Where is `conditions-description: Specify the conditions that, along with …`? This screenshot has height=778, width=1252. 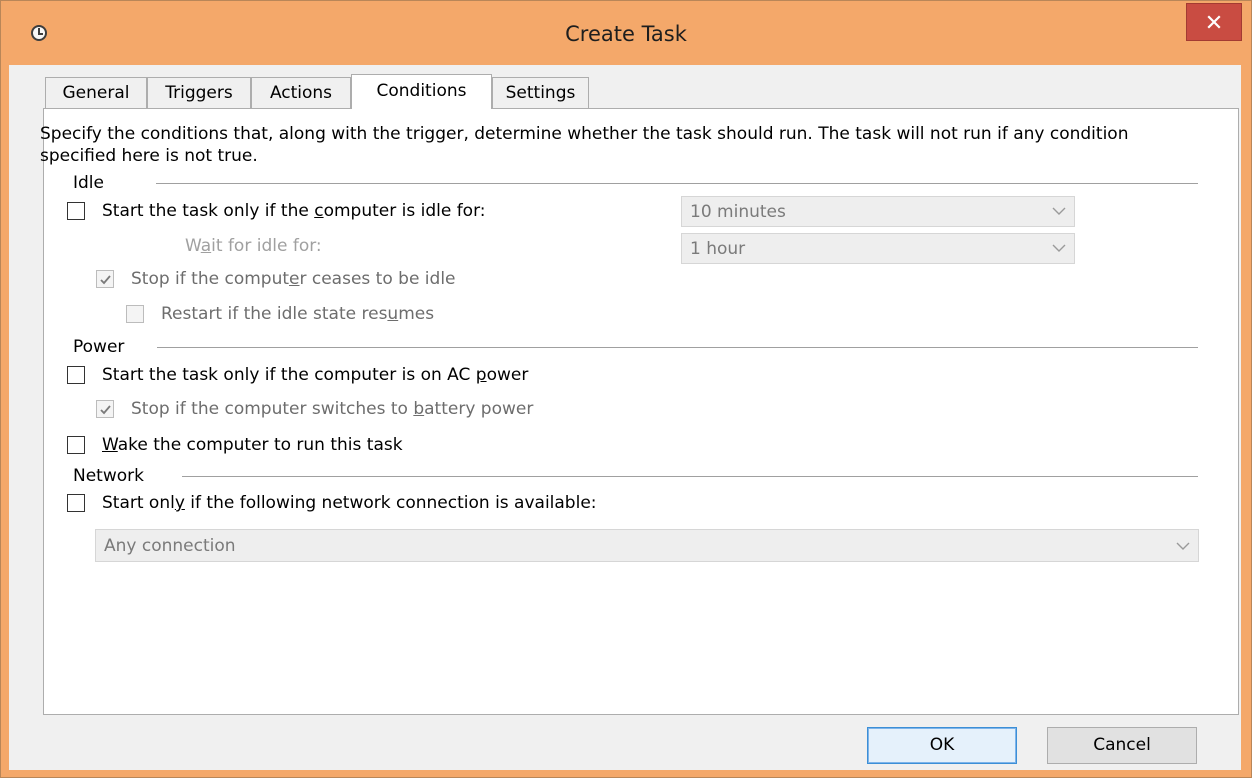
conditions-description: Specify the conditions that, along with … is located at coordinates (584, 145).